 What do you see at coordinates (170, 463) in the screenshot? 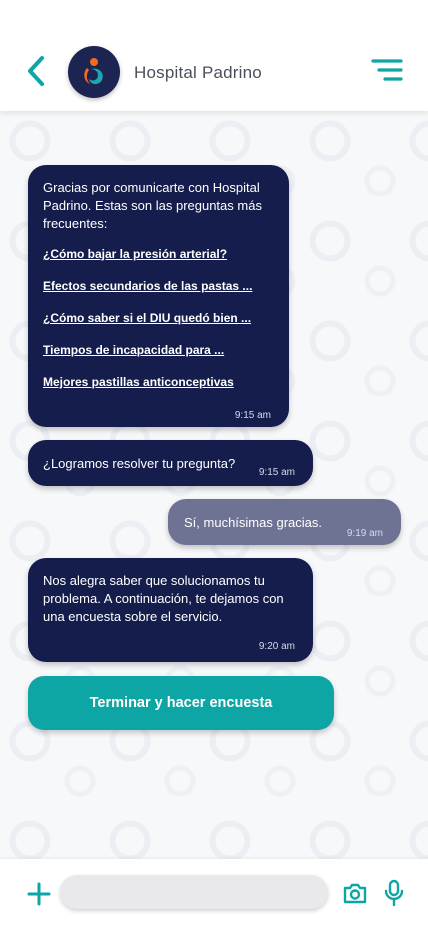
I see `message-bubble: ¿Logramos resolver tu pregunta? 9:15 am` at bounding box center [170, 463].